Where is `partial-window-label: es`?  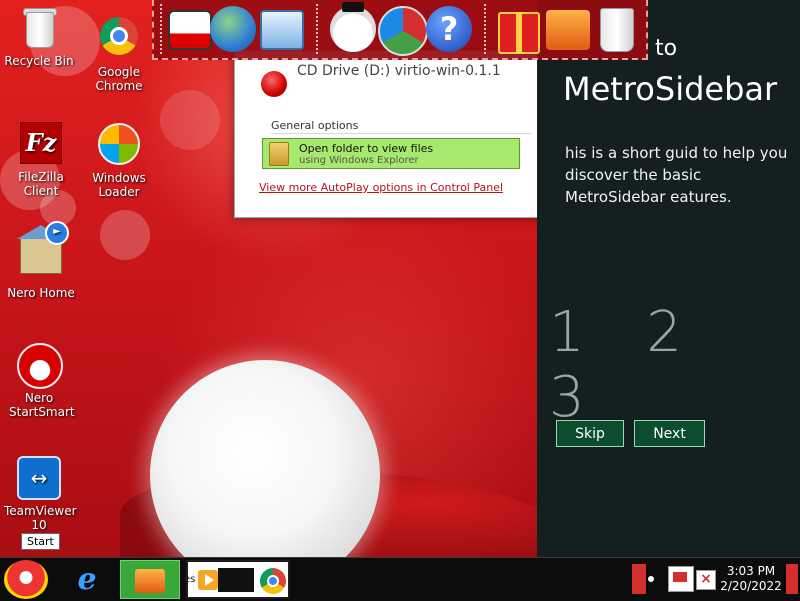
partial-window-label: es is located at coordinates (190, 579).